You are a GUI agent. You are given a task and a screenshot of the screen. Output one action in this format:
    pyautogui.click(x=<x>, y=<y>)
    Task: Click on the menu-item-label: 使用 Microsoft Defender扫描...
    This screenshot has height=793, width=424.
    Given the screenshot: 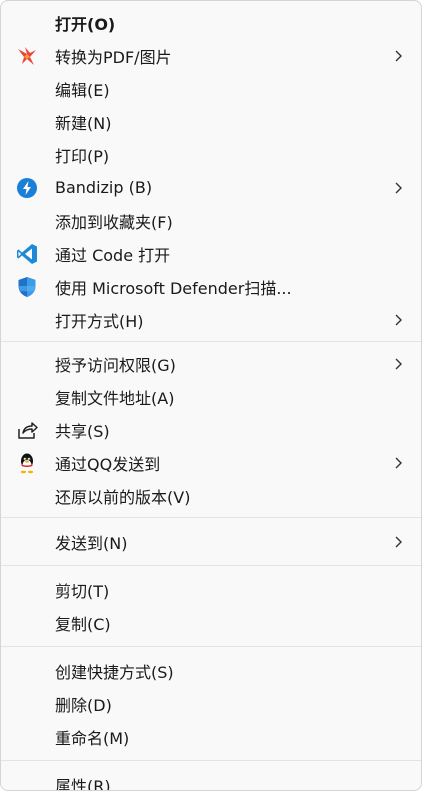 What is the action you would take?
    pyautogui.click(x=173, y=288)
    